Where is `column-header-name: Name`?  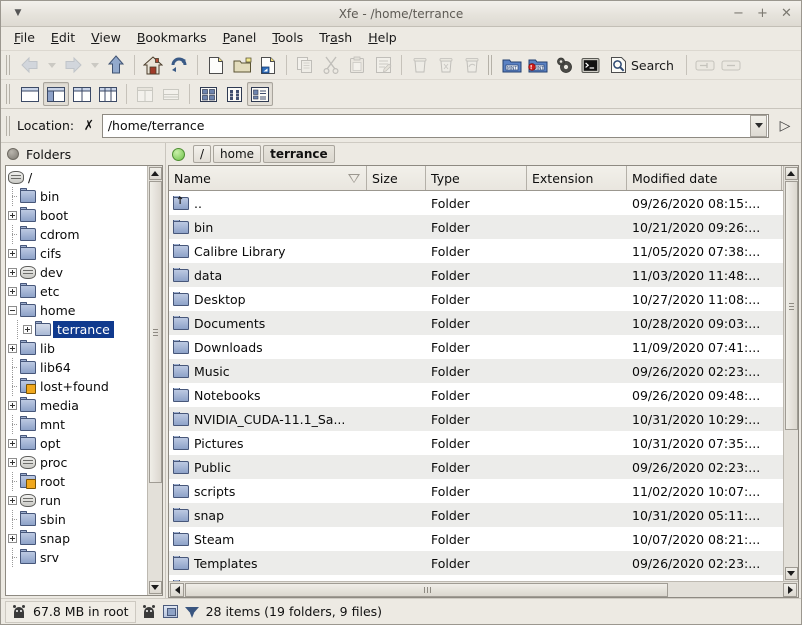
column-header-name: Name is located at coordinates (268, 178).